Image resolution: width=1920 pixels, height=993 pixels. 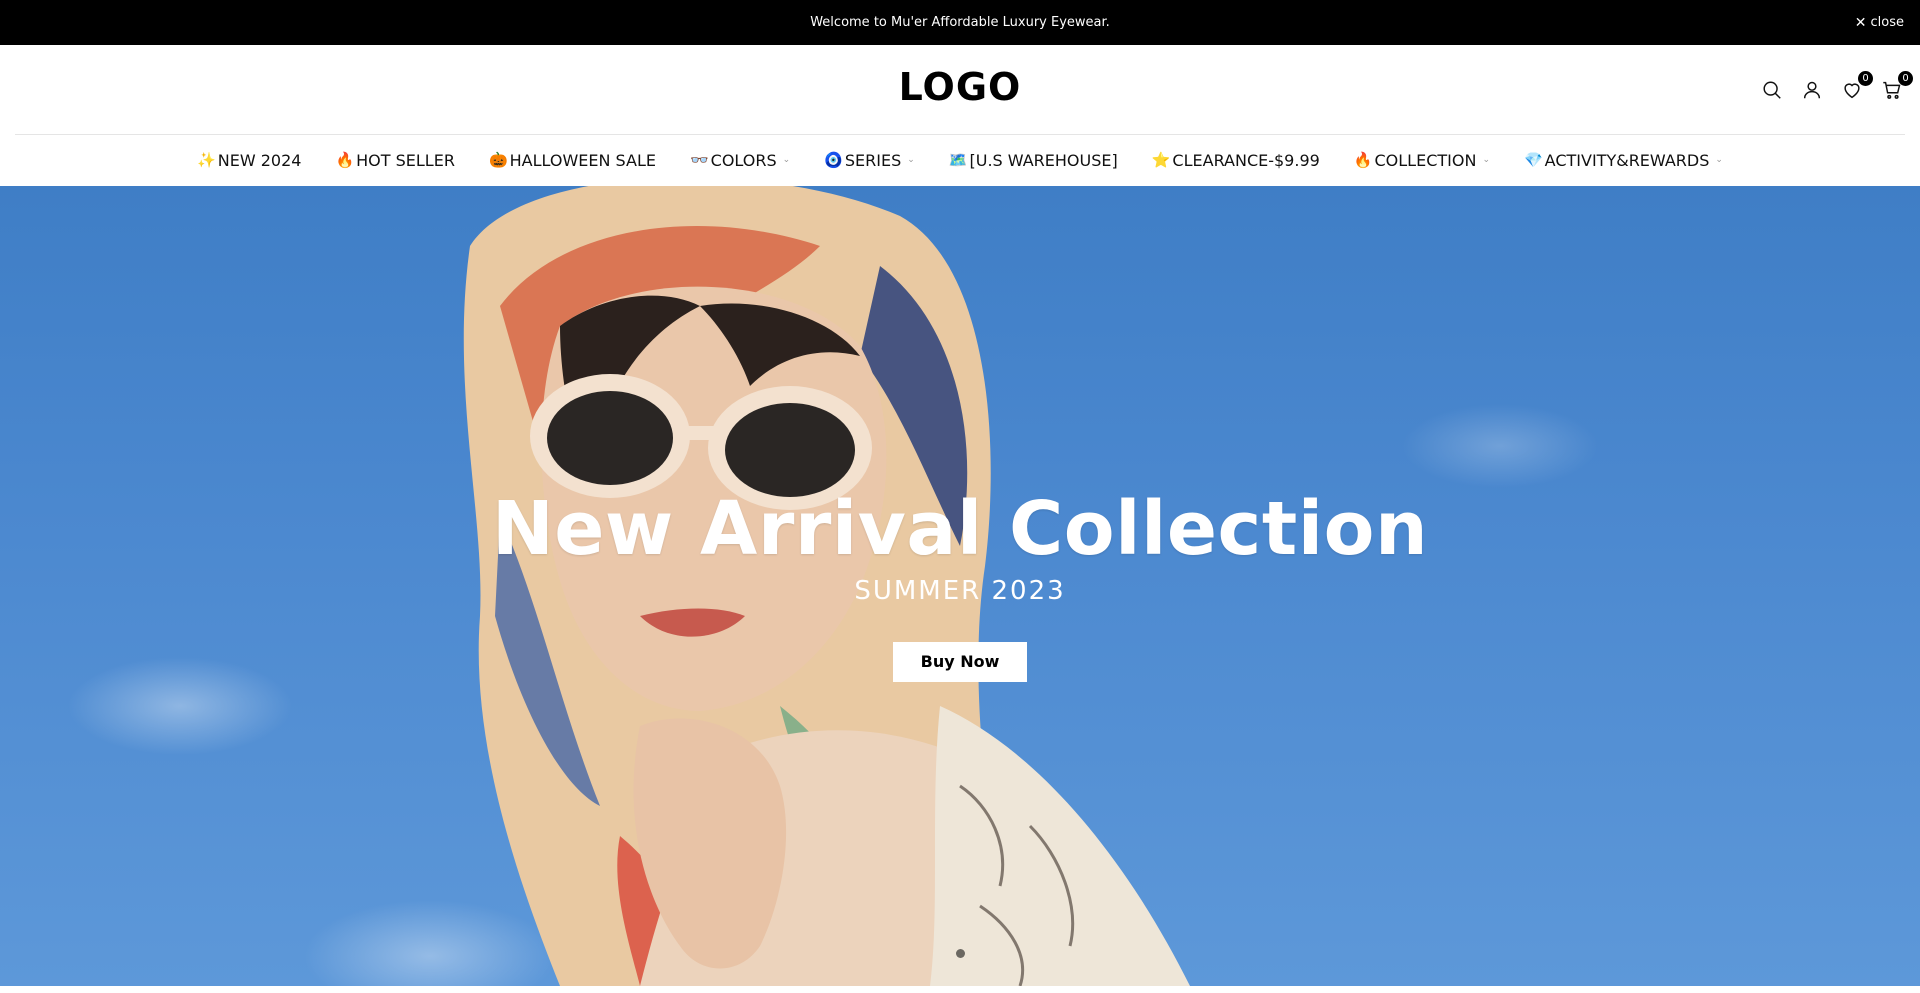 I want to click on slider-pagination, so click(x=960, y=953).